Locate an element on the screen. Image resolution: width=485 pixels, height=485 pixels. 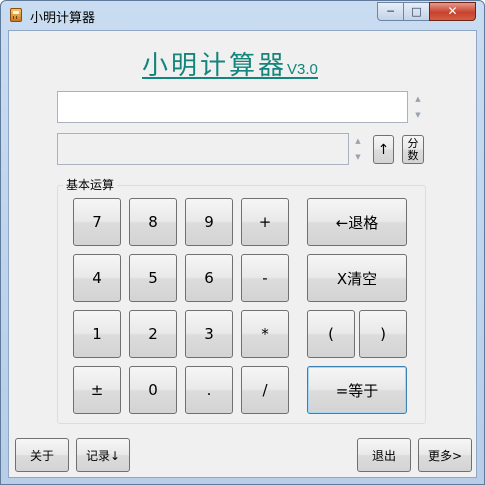
close-icon: ✕ is located at coordinates (452, 11).